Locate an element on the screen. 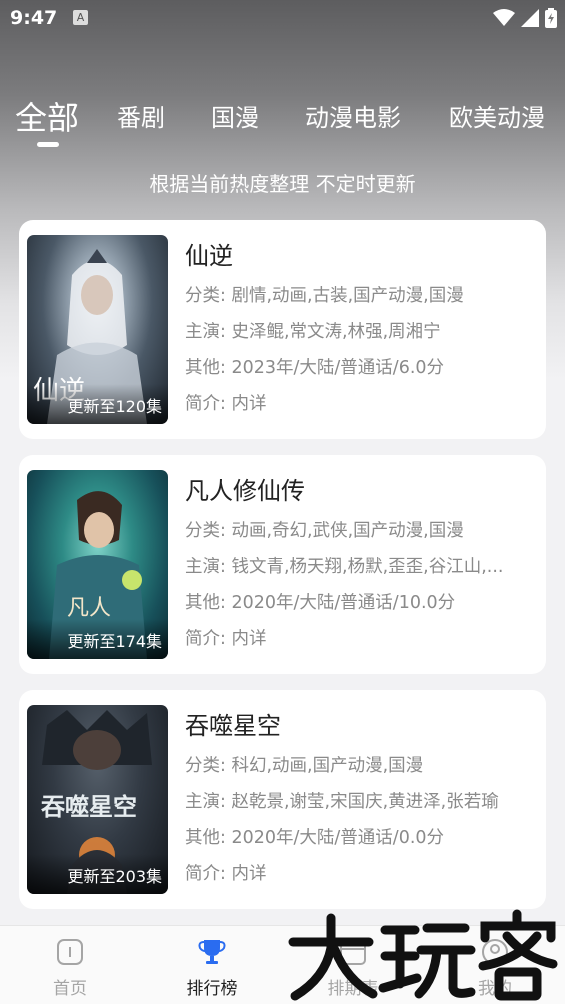  status-icons is located at coordinates (525, 18).